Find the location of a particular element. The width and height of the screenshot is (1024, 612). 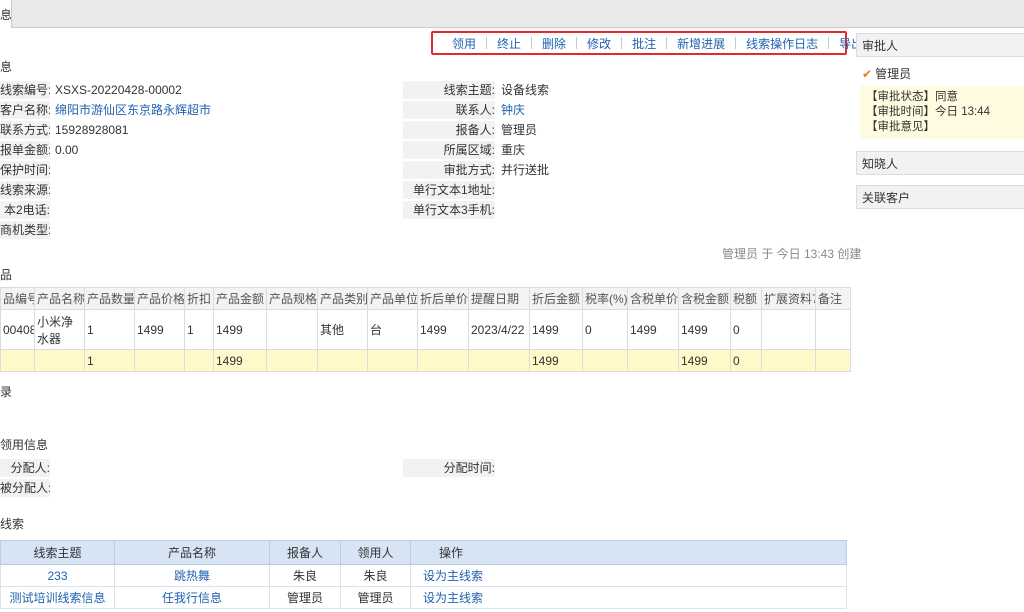

terminate-button: 终止 is located at coordinates (509, 43).